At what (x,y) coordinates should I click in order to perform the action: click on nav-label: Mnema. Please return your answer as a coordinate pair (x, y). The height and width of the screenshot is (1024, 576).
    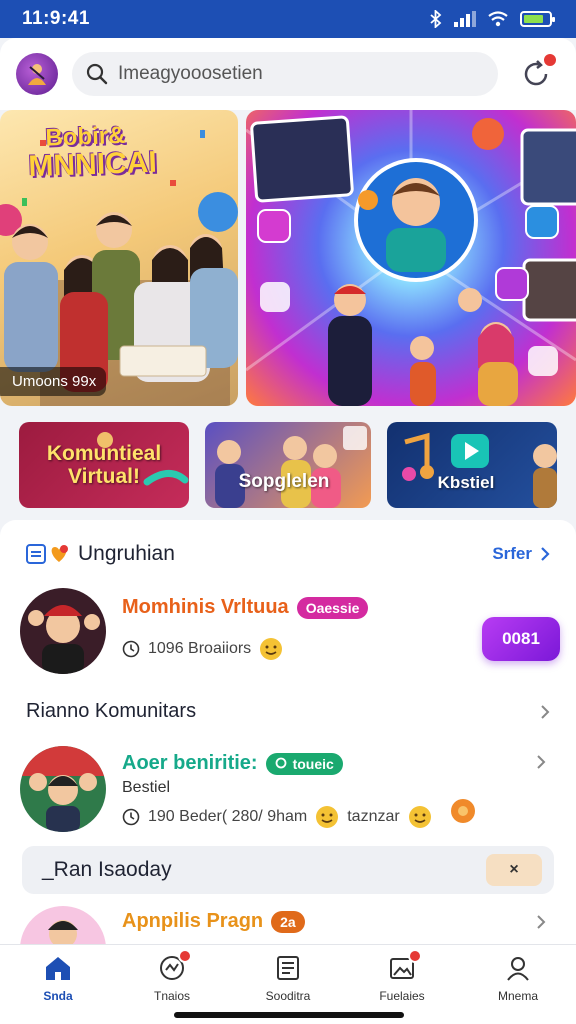
    Looking at the image, I should click on (517, 996).